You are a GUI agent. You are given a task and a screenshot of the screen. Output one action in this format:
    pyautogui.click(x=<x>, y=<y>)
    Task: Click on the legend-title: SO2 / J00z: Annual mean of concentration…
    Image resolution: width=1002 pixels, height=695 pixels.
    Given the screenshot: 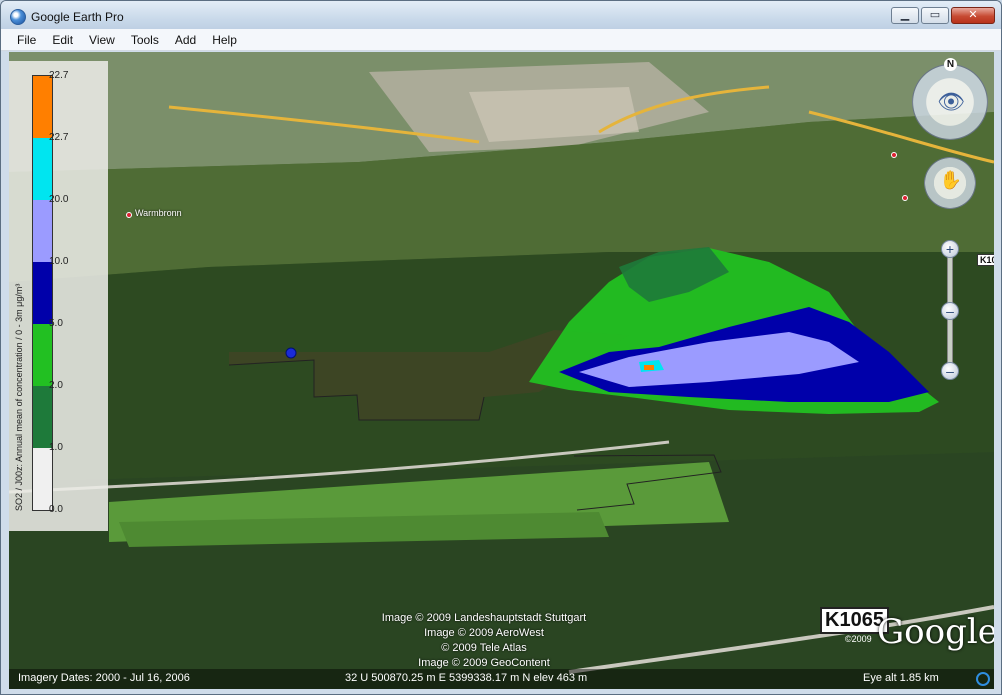 What is the action you would take?
    pyautogui.click(x=19, y=397)
    